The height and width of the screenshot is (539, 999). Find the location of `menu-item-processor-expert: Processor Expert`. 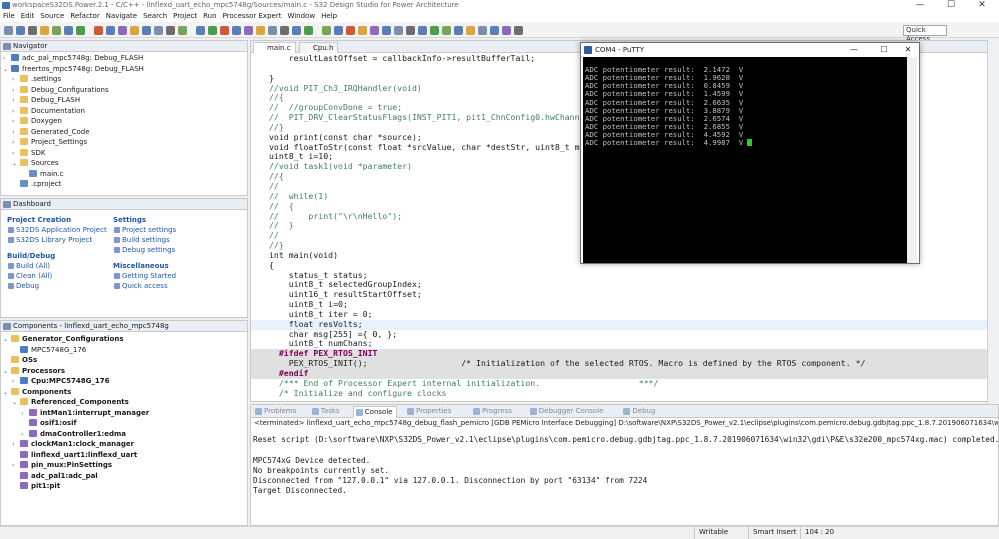

menu-item-processor-expert: Processor Expert is located at coordinates (252, 16).